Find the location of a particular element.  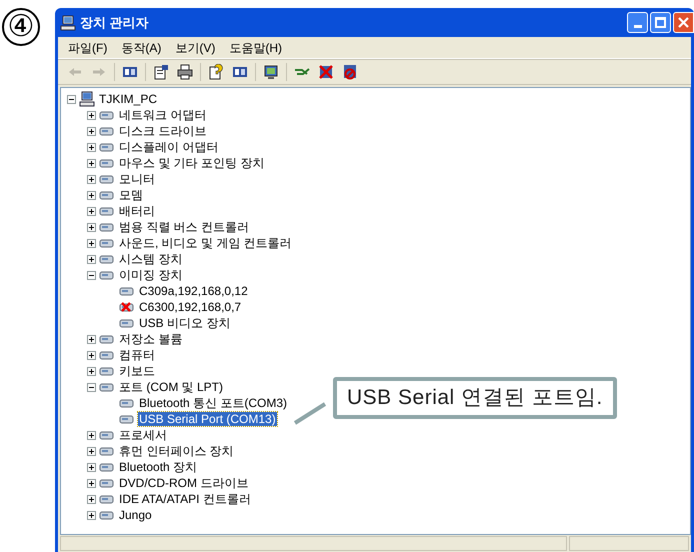

close-button is located at coordinates (683, 22).